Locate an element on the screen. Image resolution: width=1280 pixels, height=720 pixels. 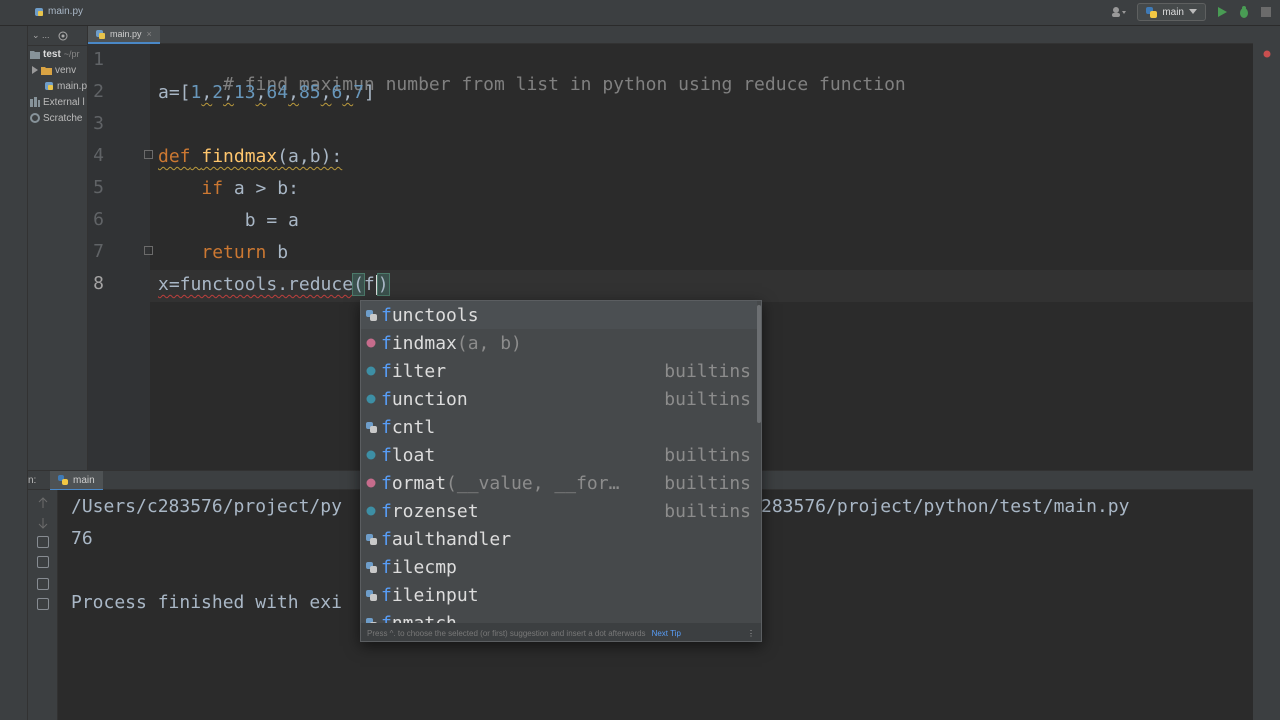
completion-rest: ormat is located at coordinates (419, 483).